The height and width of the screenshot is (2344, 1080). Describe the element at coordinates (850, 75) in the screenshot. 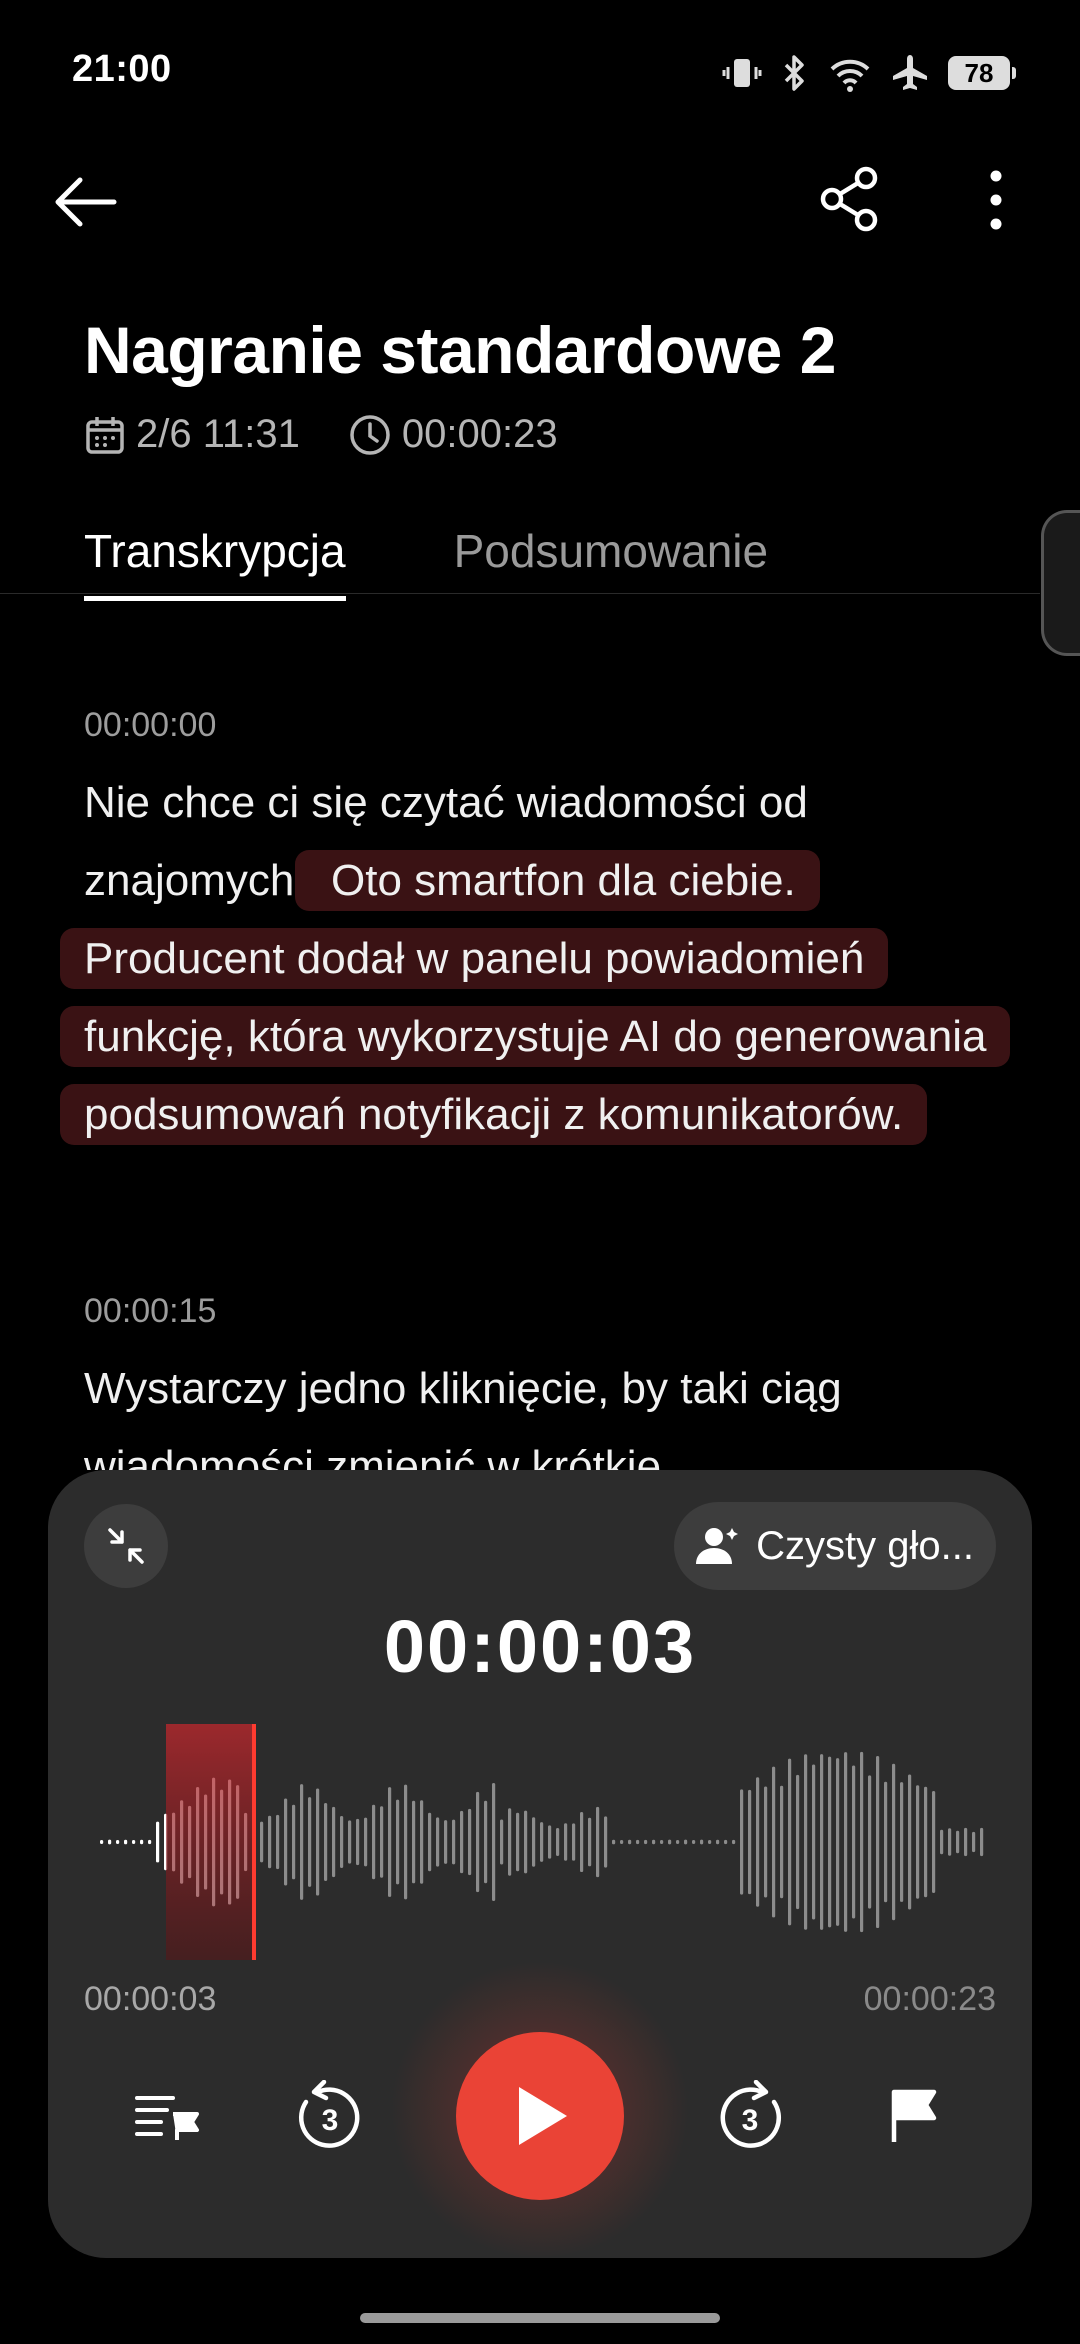

I see `wifi-icon` at that location.